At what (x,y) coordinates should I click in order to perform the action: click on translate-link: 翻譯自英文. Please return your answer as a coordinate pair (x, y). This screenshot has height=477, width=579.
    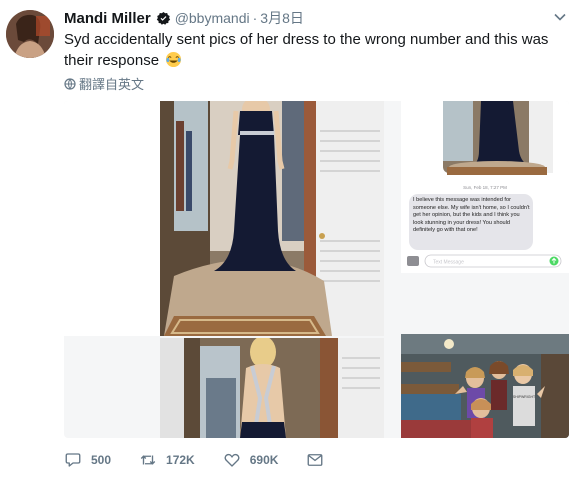
    Looking at the image, I should click on (104, 83).